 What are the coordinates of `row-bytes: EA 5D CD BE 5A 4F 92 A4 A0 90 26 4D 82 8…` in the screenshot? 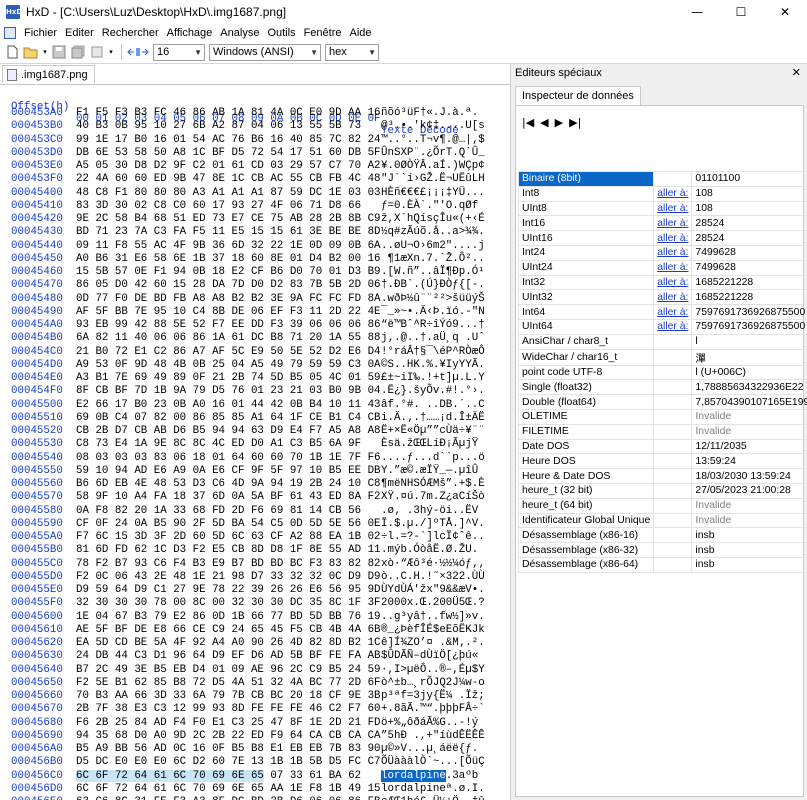 It's located at (228, 643).